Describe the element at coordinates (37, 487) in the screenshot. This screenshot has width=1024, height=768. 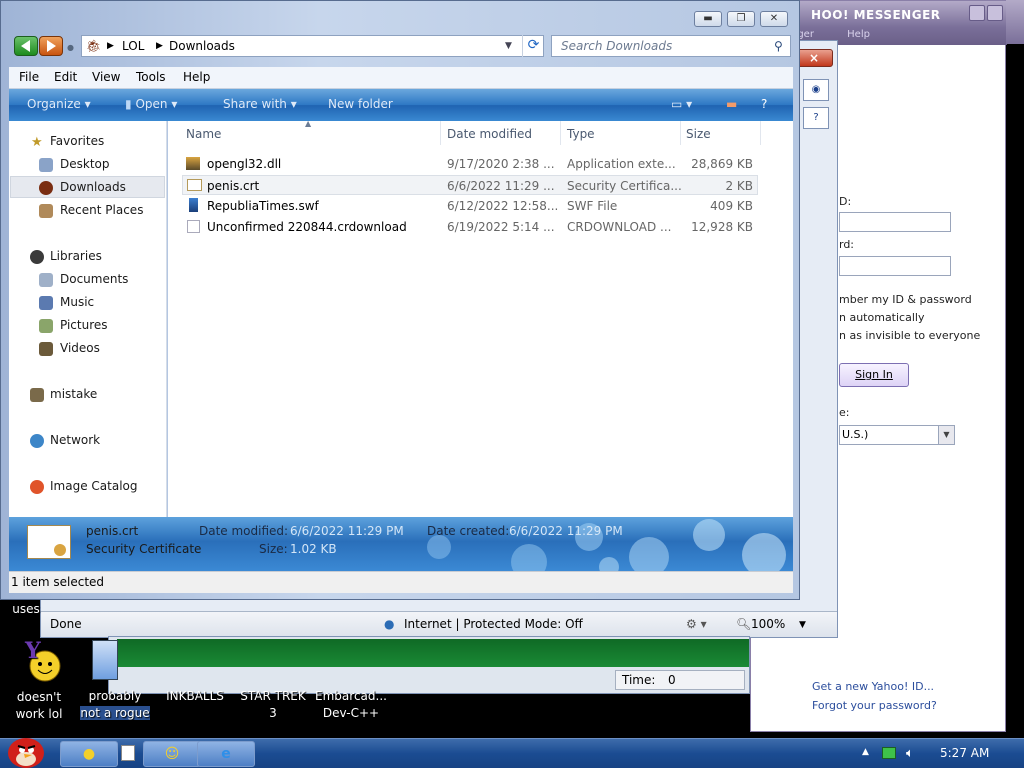
I see `image-catalog-icon` at that location.